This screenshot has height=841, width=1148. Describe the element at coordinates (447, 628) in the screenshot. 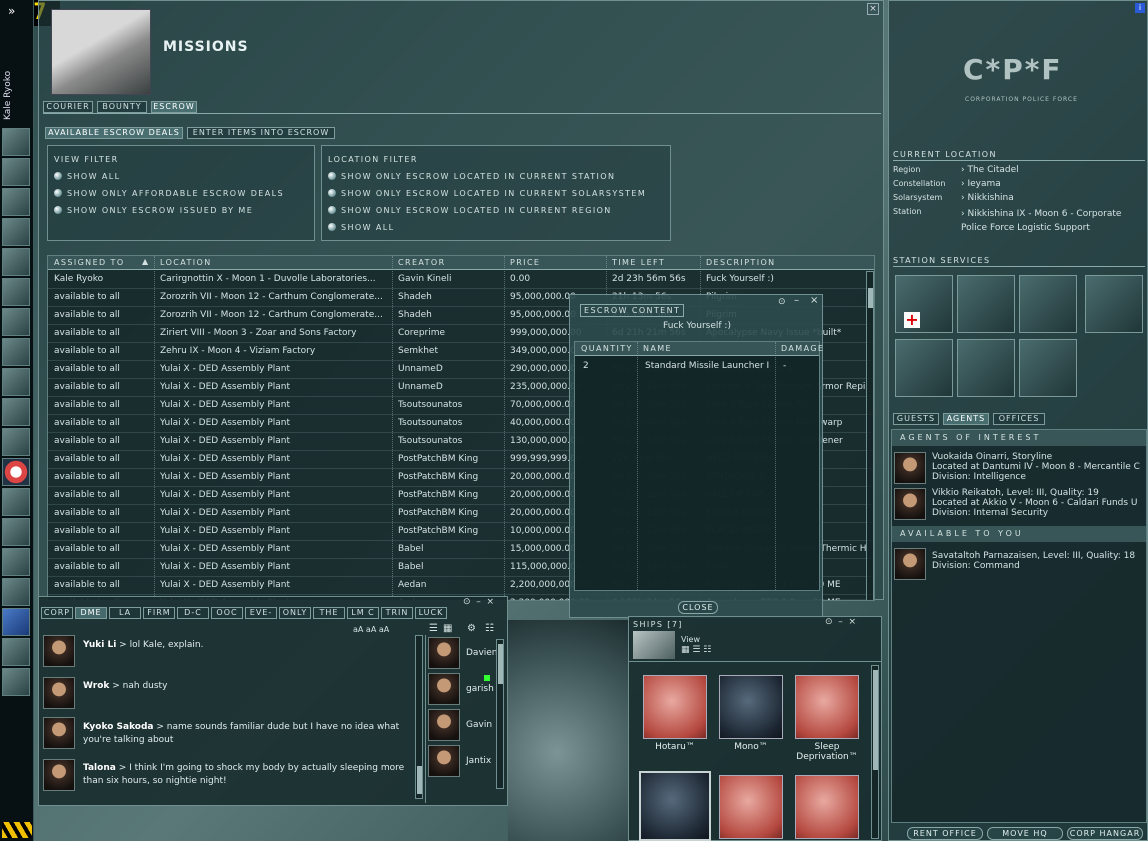

I see `chat-grid-icon: ▦` at that location.